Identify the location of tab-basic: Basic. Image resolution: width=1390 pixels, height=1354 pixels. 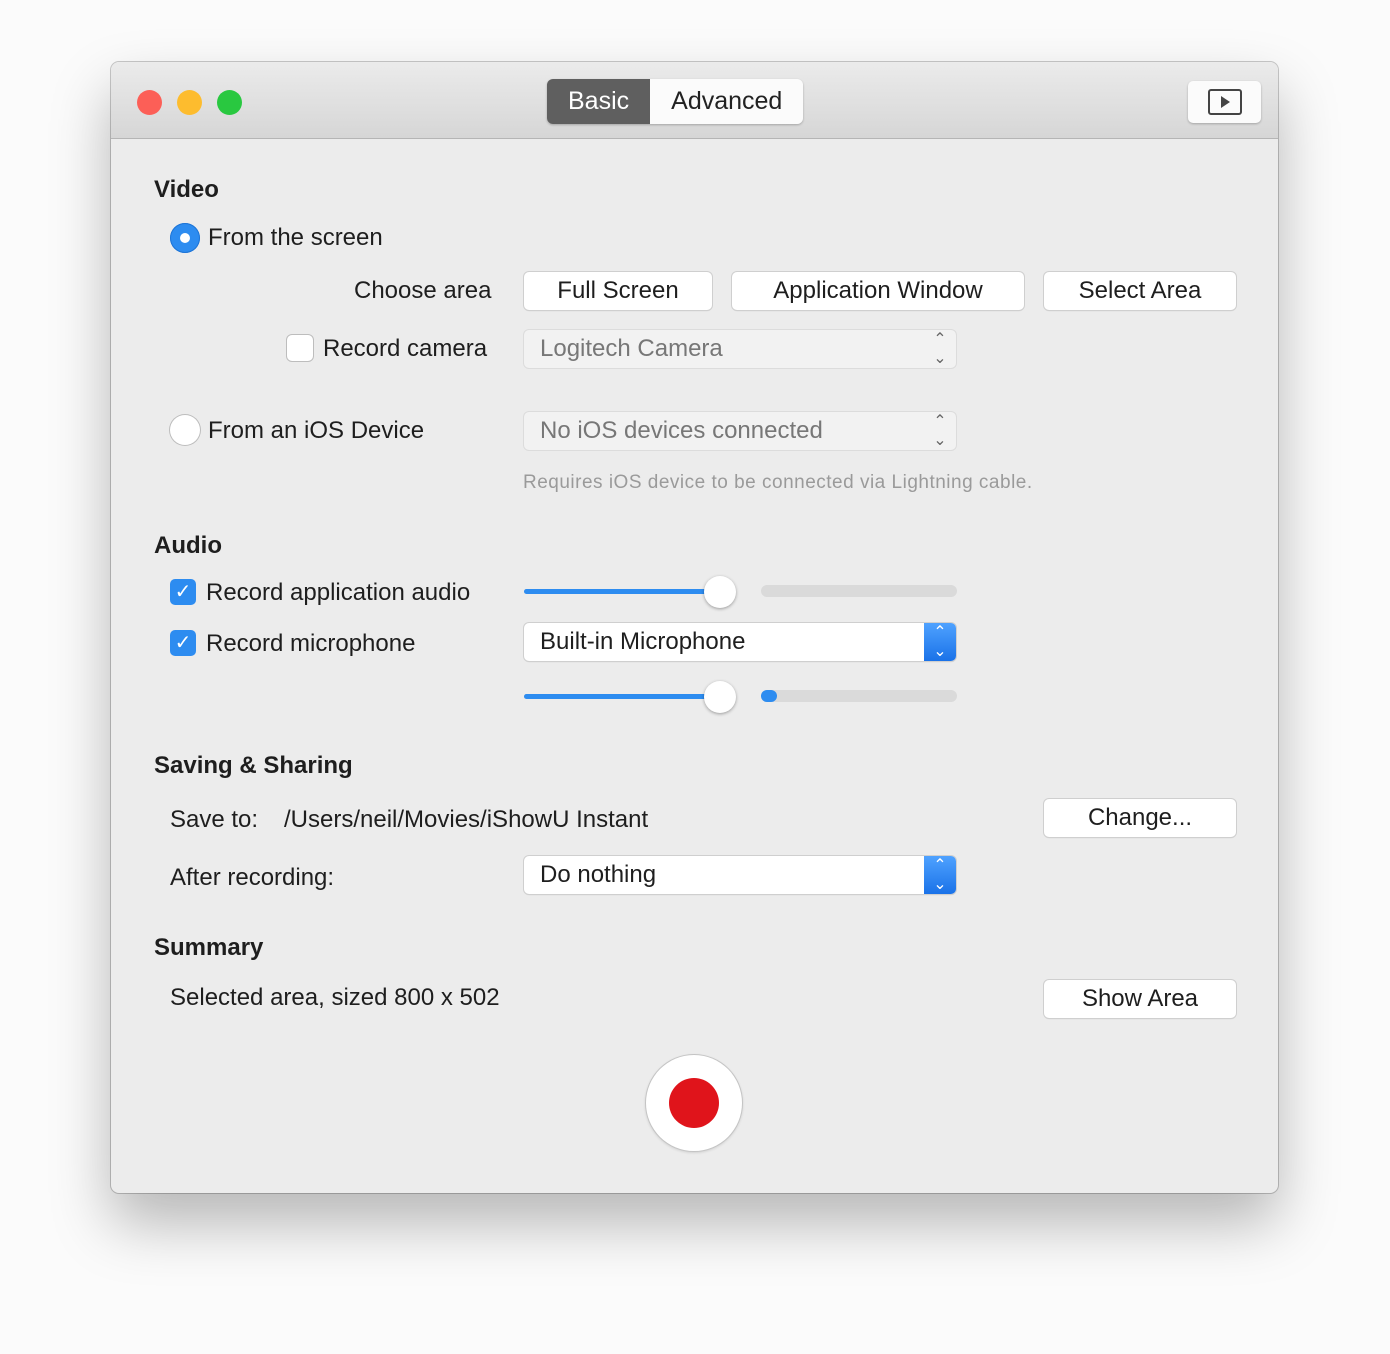
(599, 101).